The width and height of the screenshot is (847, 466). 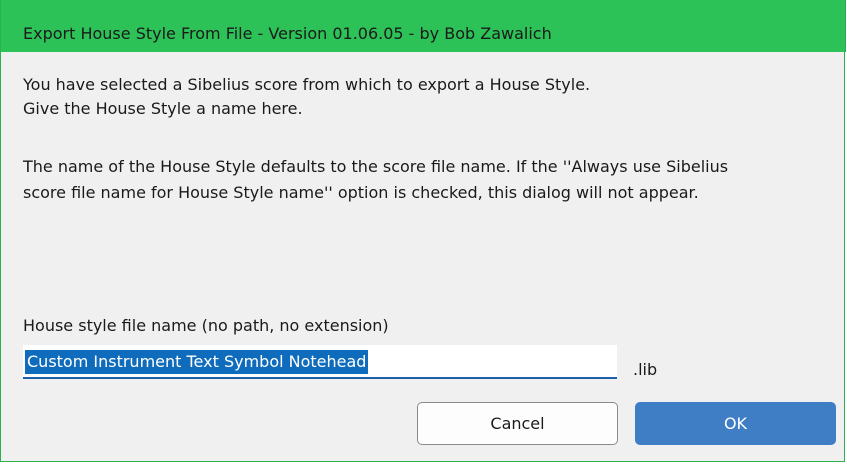 What do you see at coordinates (735, 423) in the screenshot?
I see `ok-button: OK` at bounding box center [735, 423].